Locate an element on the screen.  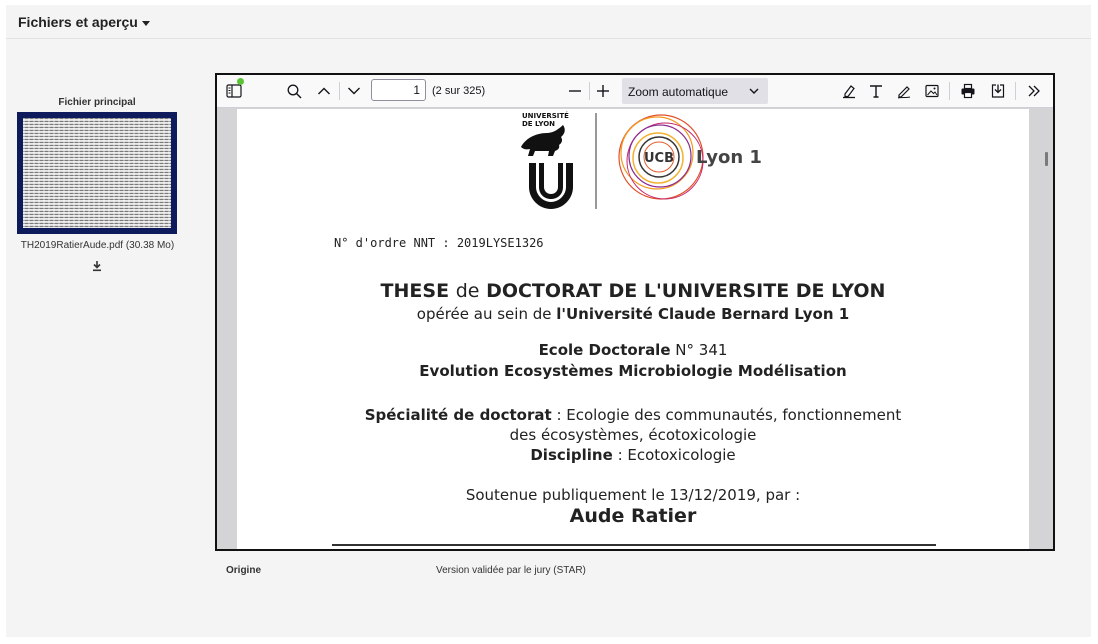
discipline-line: Discipline : Ecotoxicologie is located at coordinates (633, 455).